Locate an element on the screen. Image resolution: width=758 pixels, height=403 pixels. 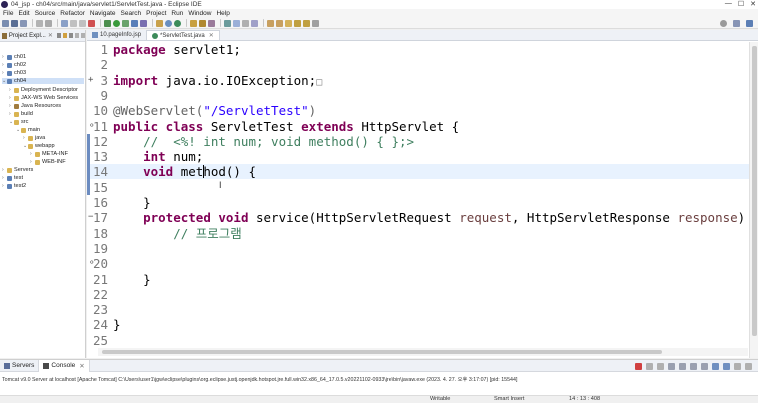
tree-item-webapp: ⌄ webapp is located at coordinates (39, 146).